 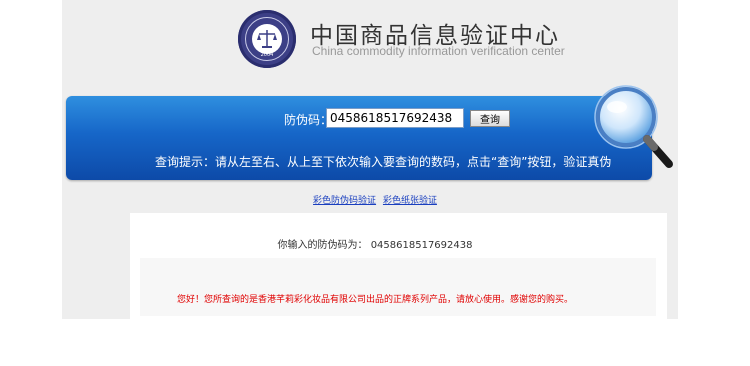 I want to click on link-color-code-verification: 彩色防伪码验证, so click(x=344, y=201).